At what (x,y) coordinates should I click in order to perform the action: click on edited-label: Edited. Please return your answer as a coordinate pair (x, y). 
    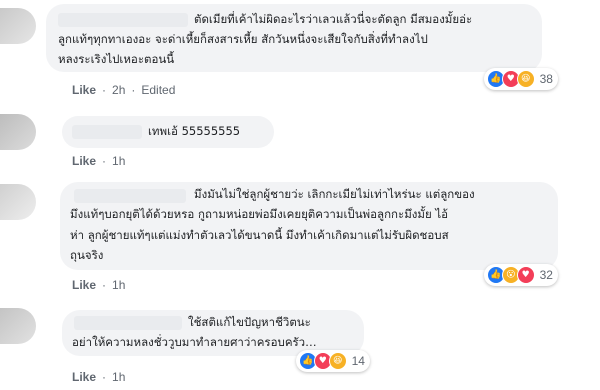
    Looking at the image, I should click on (158, 90).